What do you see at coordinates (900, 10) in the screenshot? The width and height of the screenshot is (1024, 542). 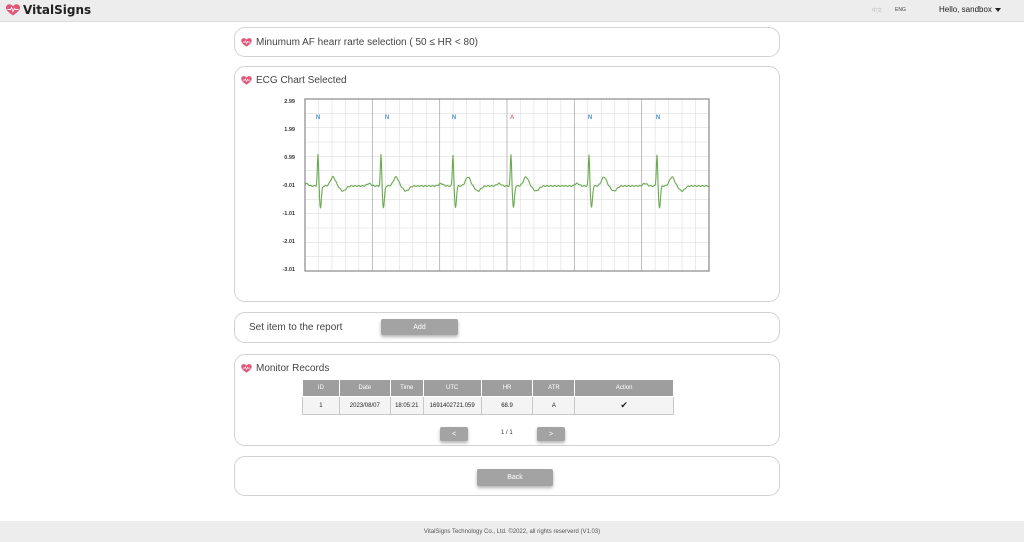 I see `lang-en-option: ENG` at bounding box center [900, 10].